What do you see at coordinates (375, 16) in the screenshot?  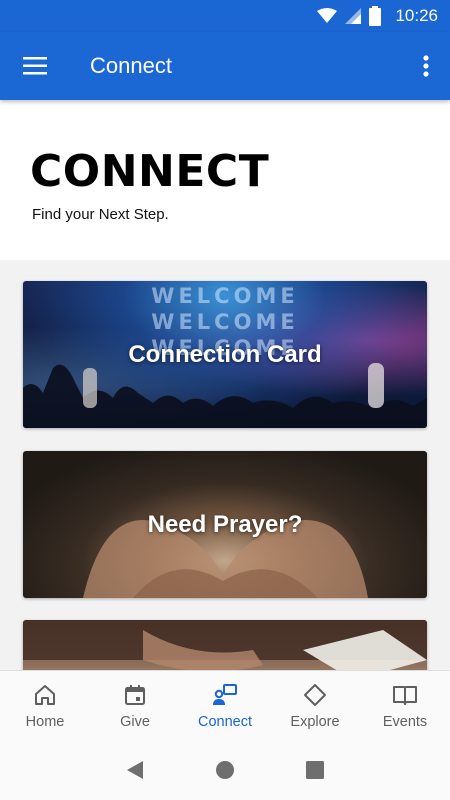 I see `battery-icon` at bounding box center [375, 16].